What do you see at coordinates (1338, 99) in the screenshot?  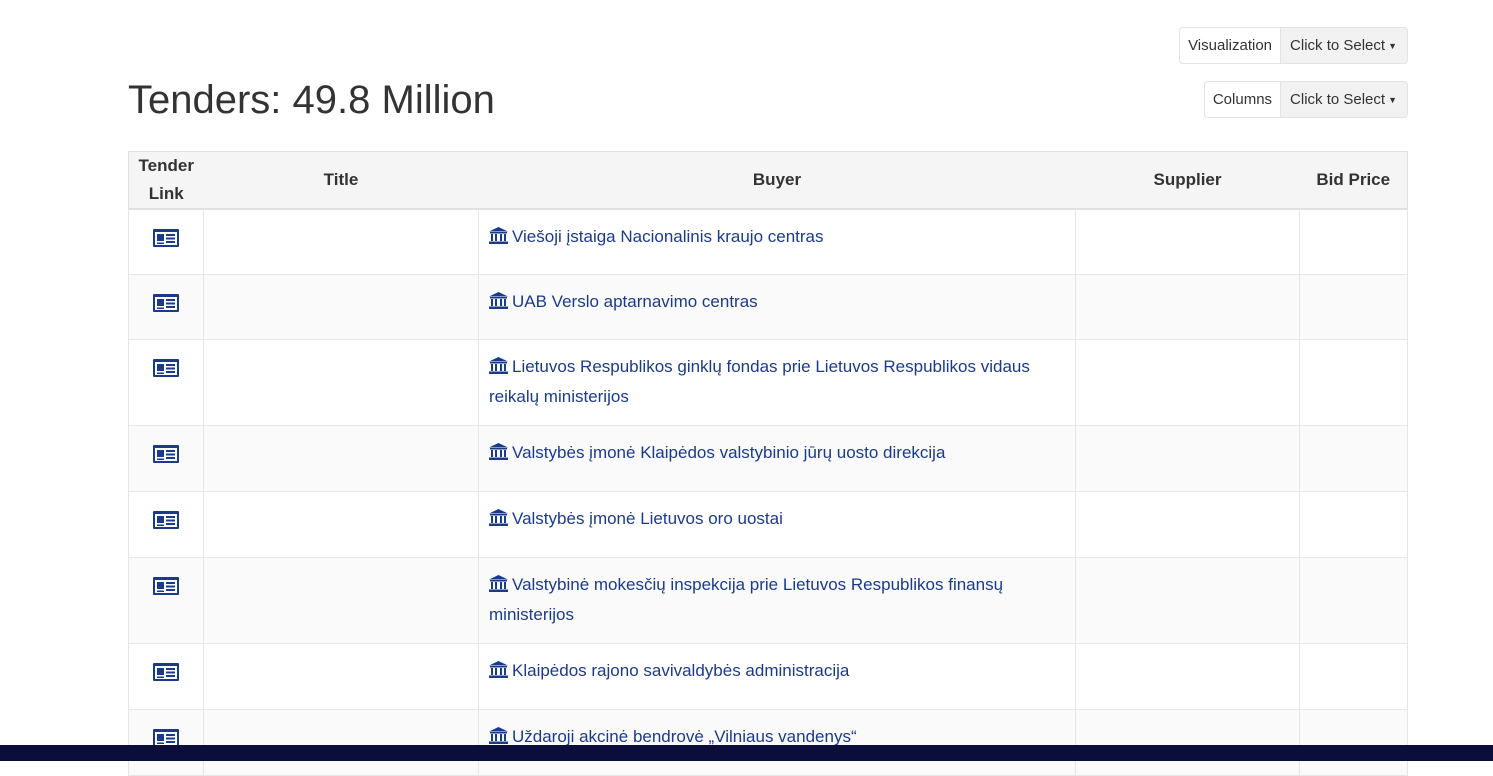 I see `columns-dropdown-value: Click to Select` at bounding box center [1338, 99].